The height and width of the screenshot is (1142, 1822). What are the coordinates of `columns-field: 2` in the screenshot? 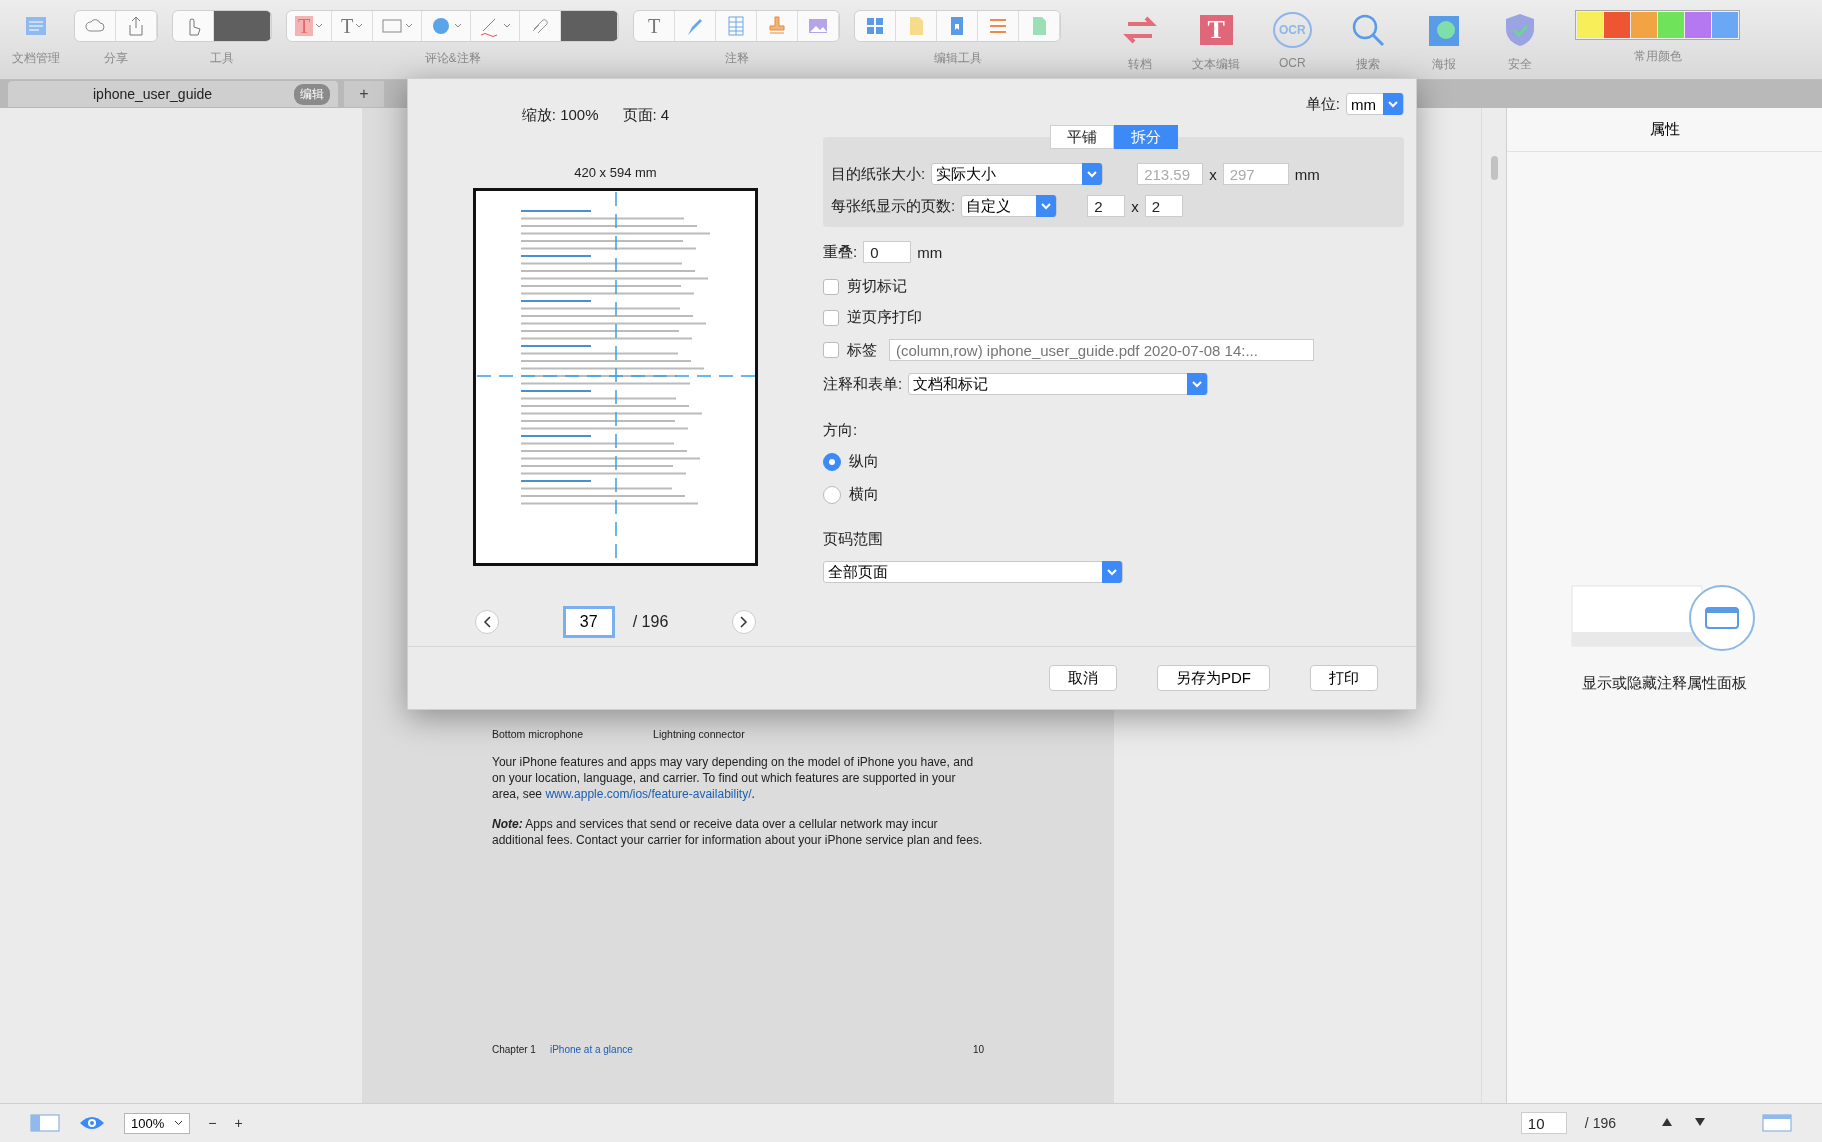 It's located at (1106, 206).